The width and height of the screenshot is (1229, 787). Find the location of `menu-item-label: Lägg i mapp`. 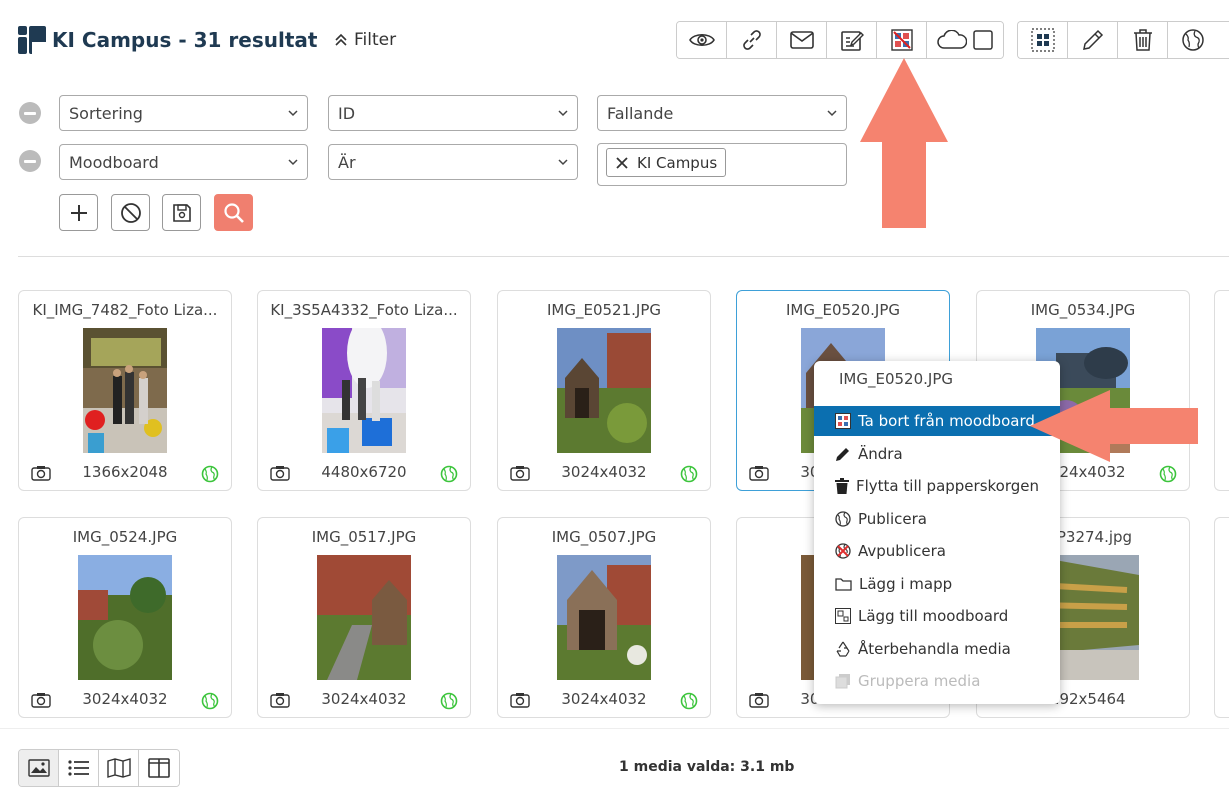

menu-item-label: Lägg i mapp is located at coordinates (906, 584).